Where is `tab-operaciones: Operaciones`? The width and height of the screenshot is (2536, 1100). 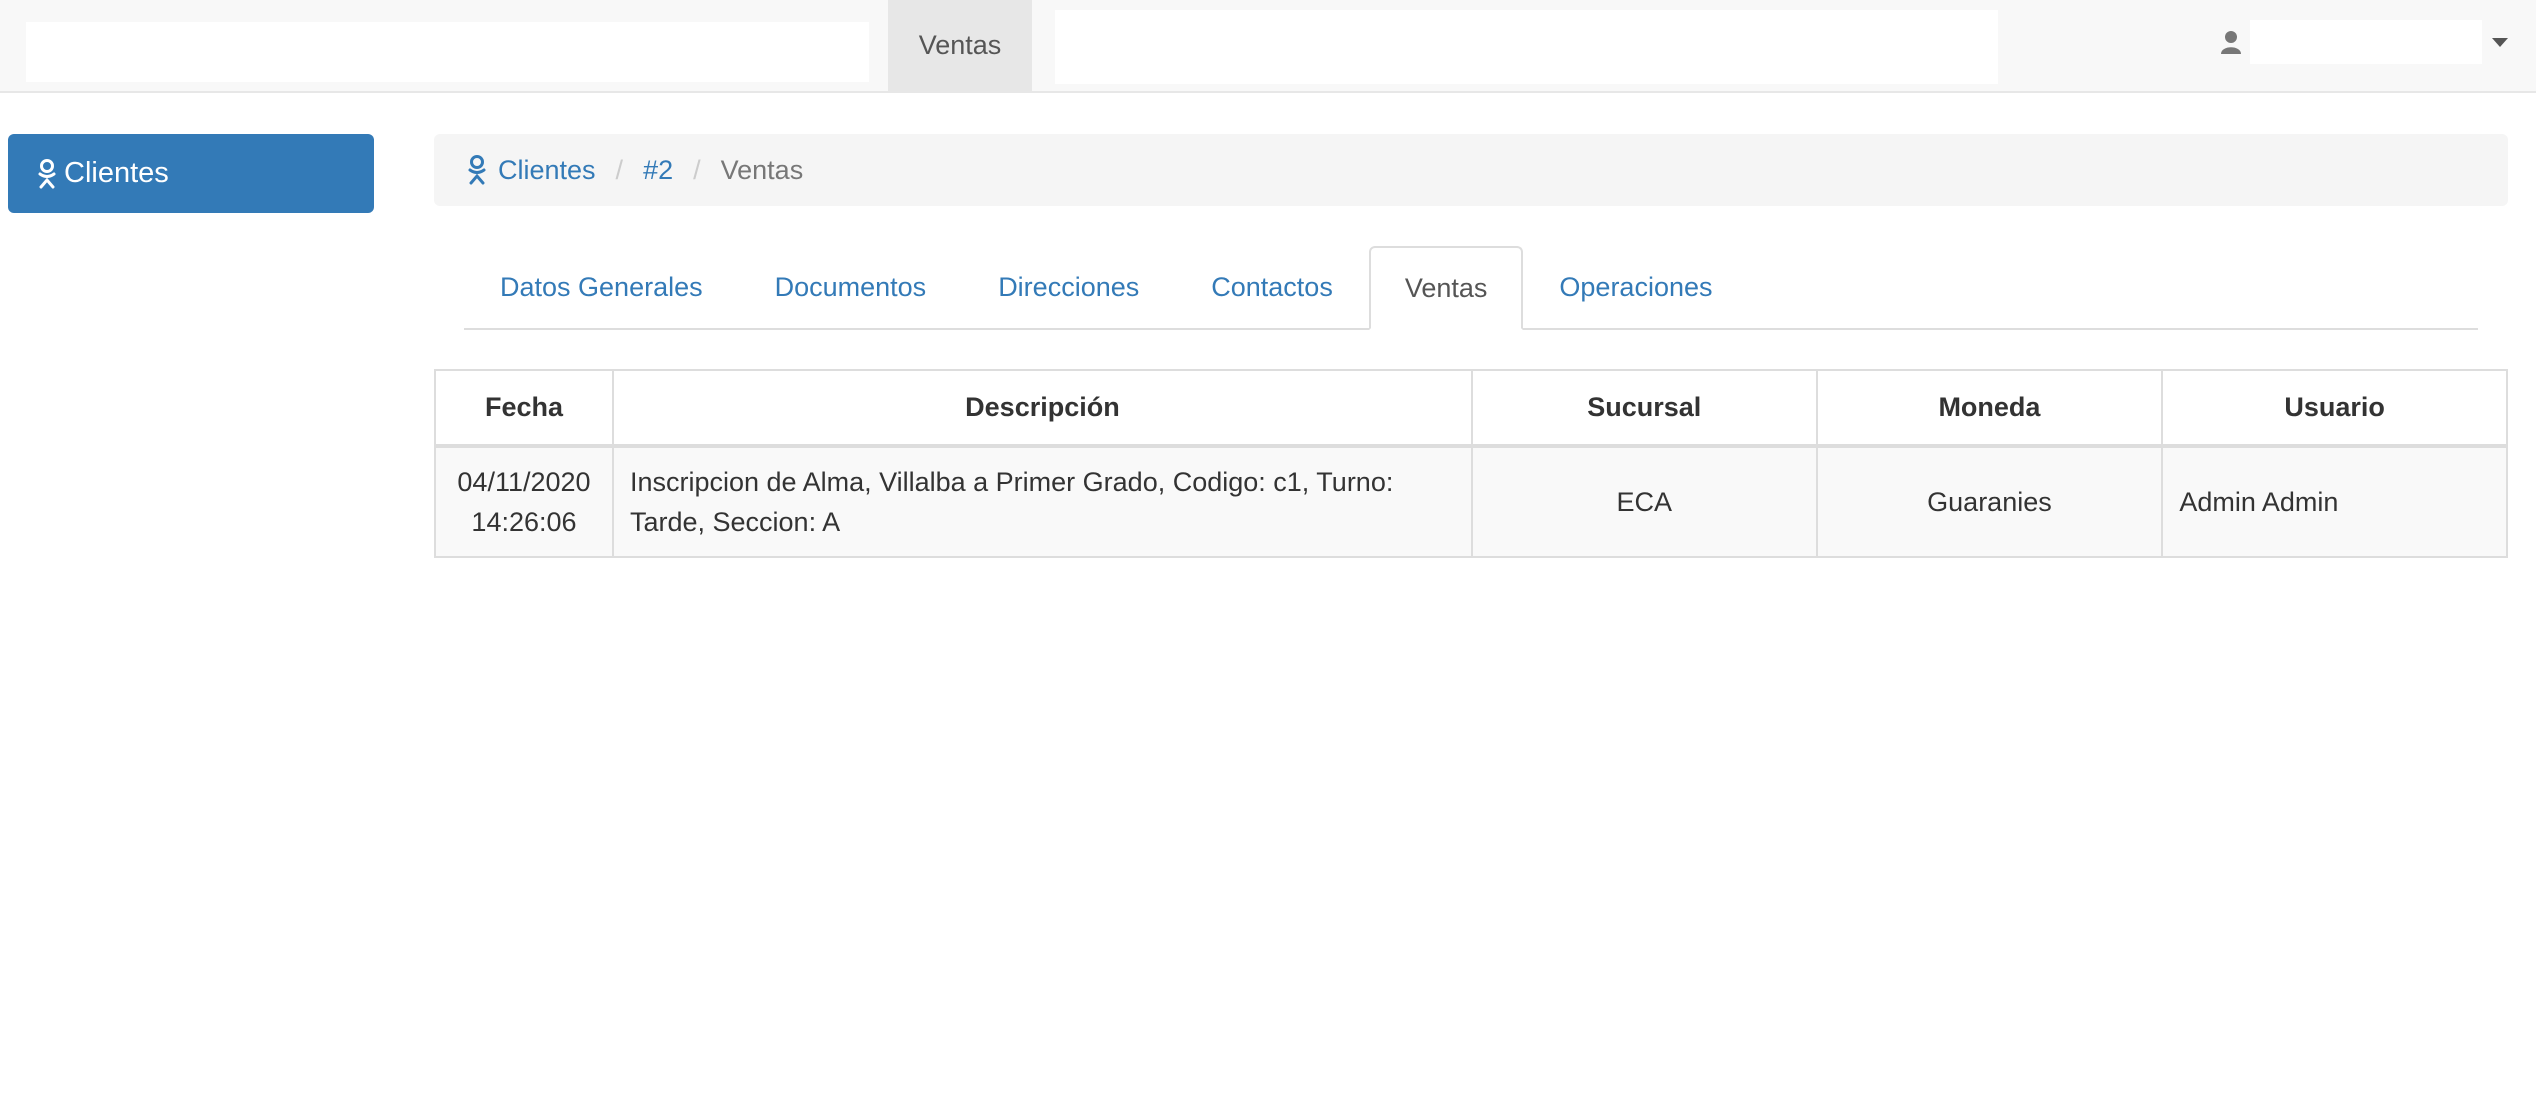
tab-operaciones: Operaciones is located at coordinates (1635, 287).